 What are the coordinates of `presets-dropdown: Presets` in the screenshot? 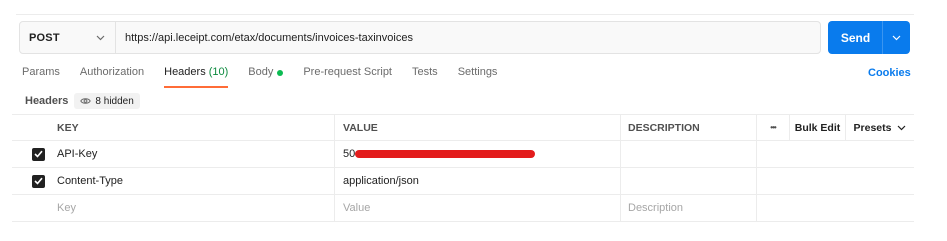 It's located at (880, 127).